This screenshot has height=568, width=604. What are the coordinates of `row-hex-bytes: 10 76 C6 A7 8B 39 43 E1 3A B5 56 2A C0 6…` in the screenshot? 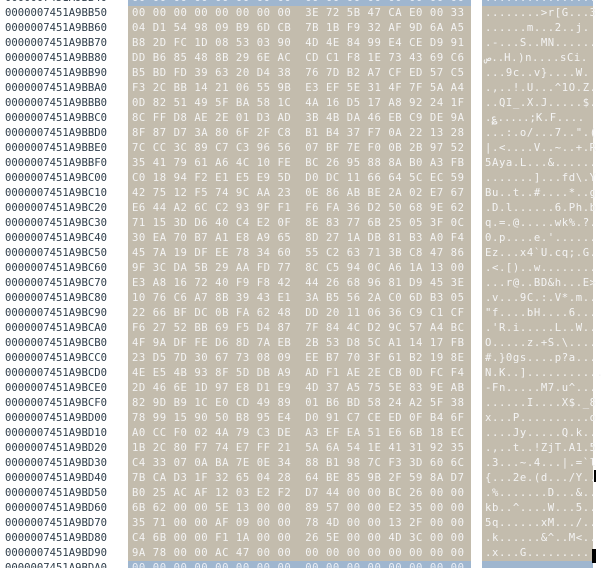 It's located at (298, 298).